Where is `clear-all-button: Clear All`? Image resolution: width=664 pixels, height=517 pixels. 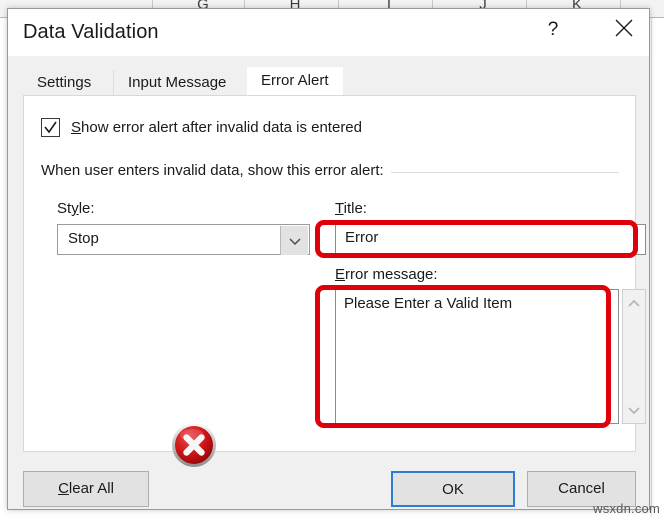
clear-all-button: Clear All is located at coordinates (86, 489).